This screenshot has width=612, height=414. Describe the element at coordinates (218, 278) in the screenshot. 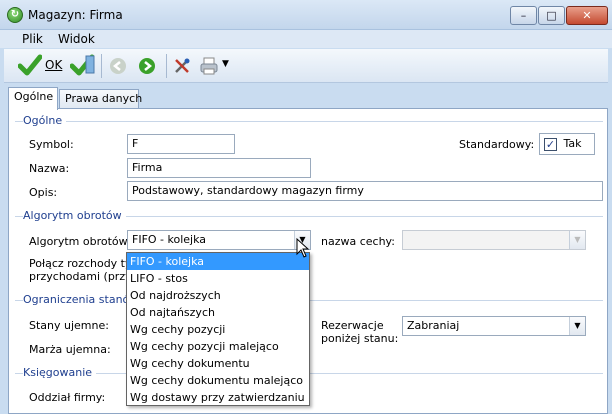

I see `dropdown-option: LIFO - stos` at that location.